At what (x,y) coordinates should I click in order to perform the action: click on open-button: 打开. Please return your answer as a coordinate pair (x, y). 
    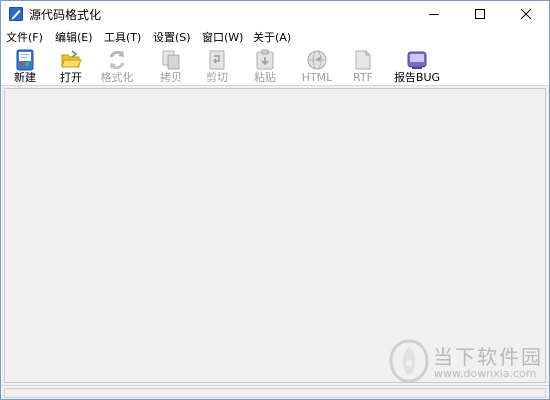
    Looking at the image, I should click on (71, 66).